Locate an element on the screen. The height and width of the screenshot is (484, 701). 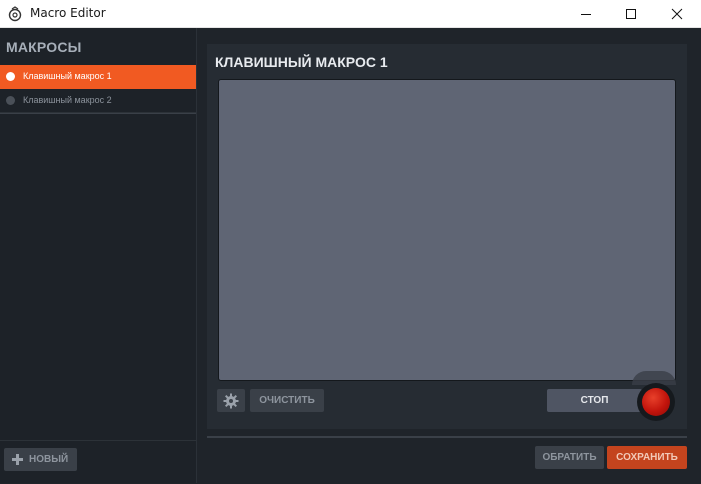
maximize-button is located at coordinates (631, 14).